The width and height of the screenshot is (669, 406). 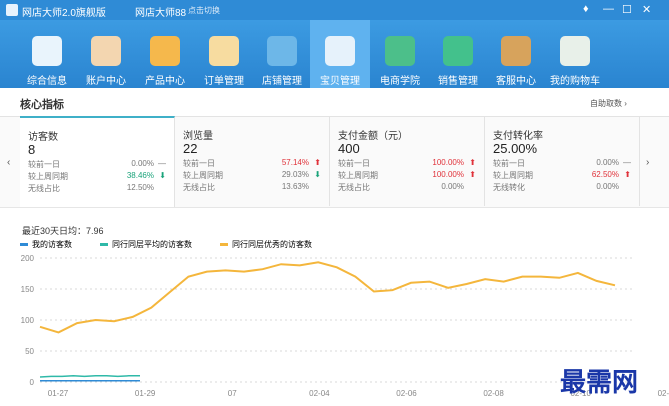 I want to click on metric-row: 较上周同期 38.46% ⬇, so click(x=98, y=176).